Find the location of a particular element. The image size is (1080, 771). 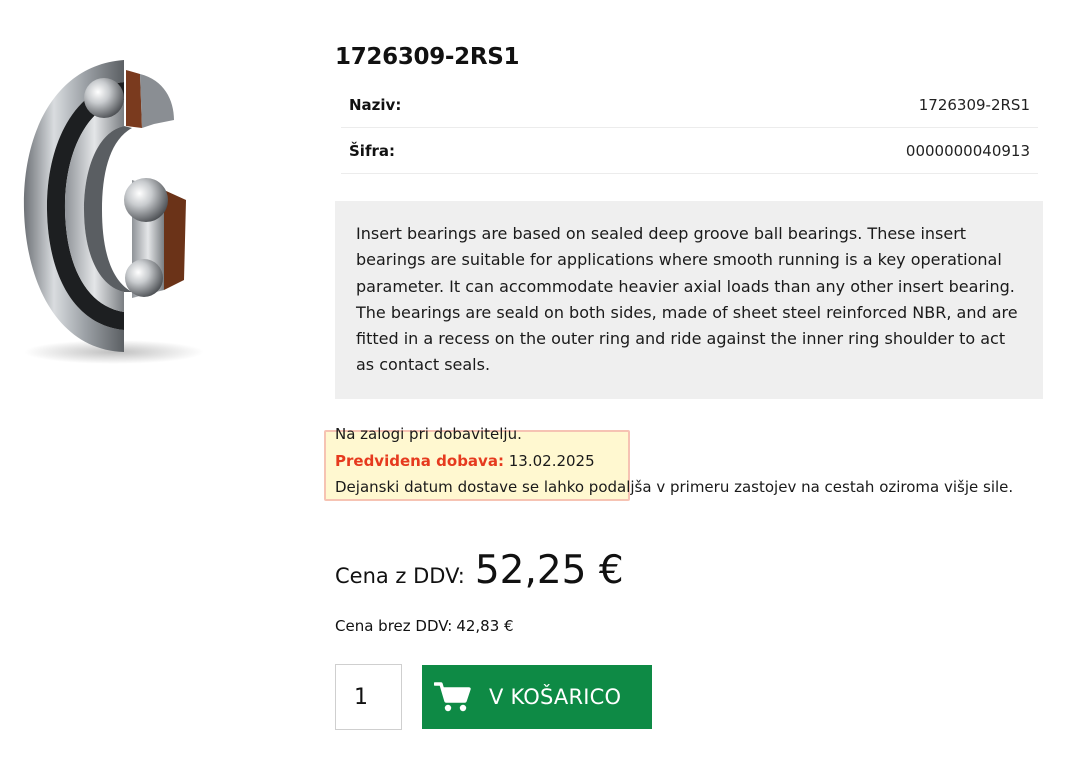

price-net-value: 42,83 € is located at coordinates (485, 626).